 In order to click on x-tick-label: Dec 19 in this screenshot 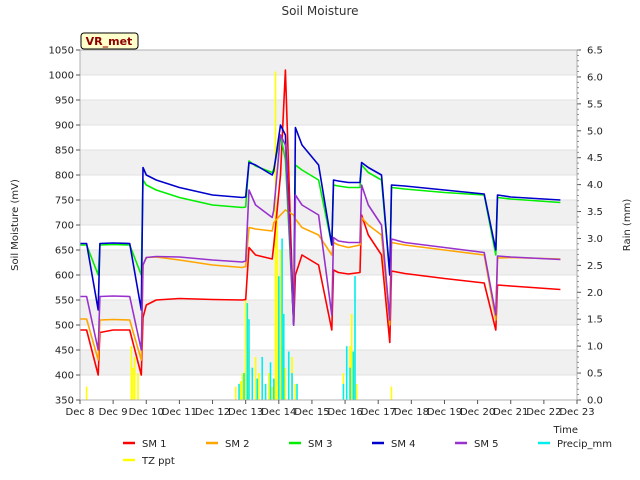, I will do `click(444, 412)`.